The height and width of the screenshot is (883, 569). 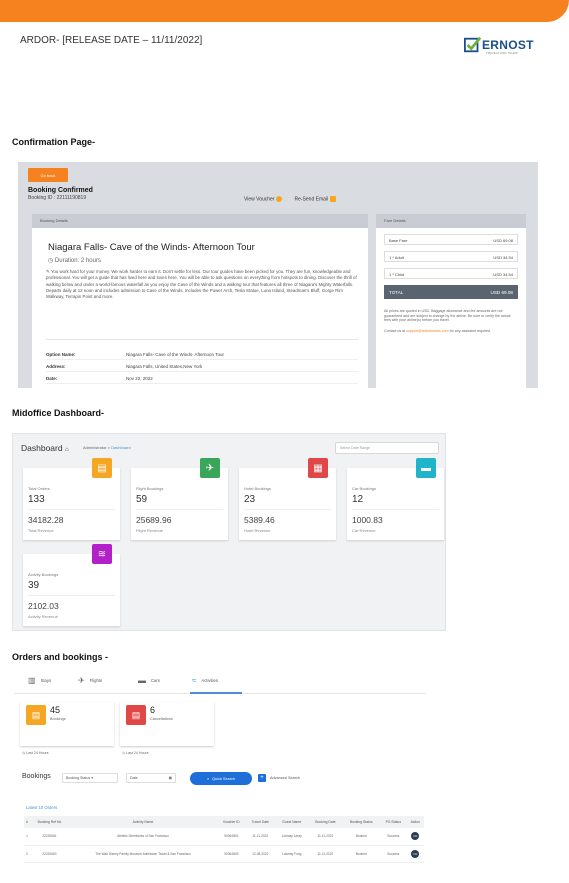 What do you see at coordinates (333, 199) in the screenshot?
I see `email-icon` at bounding box center [333, 199].